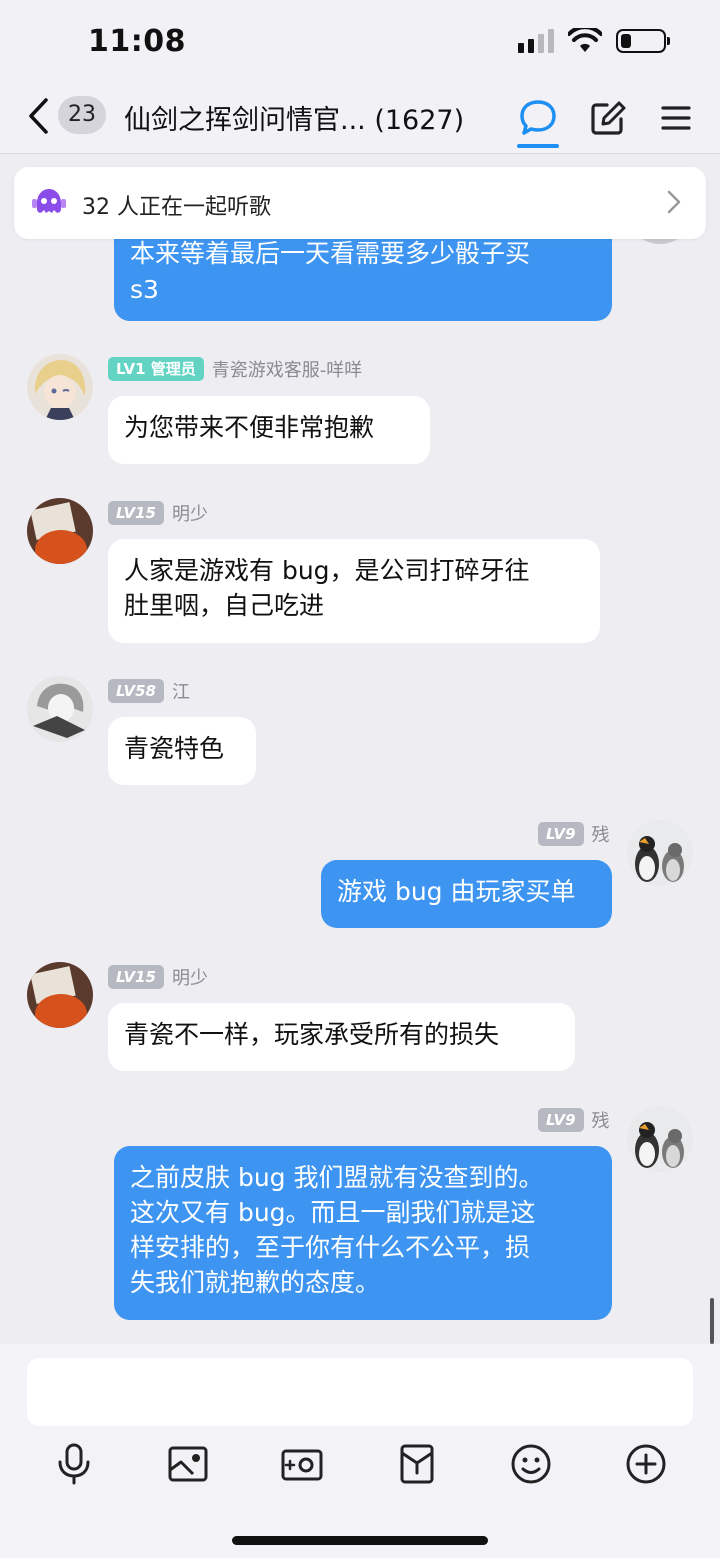 This screenshot has width=720, height=1558. I want to click on message-bubble-self: 游戏 bug 由玩家买单, so click(466, 894).